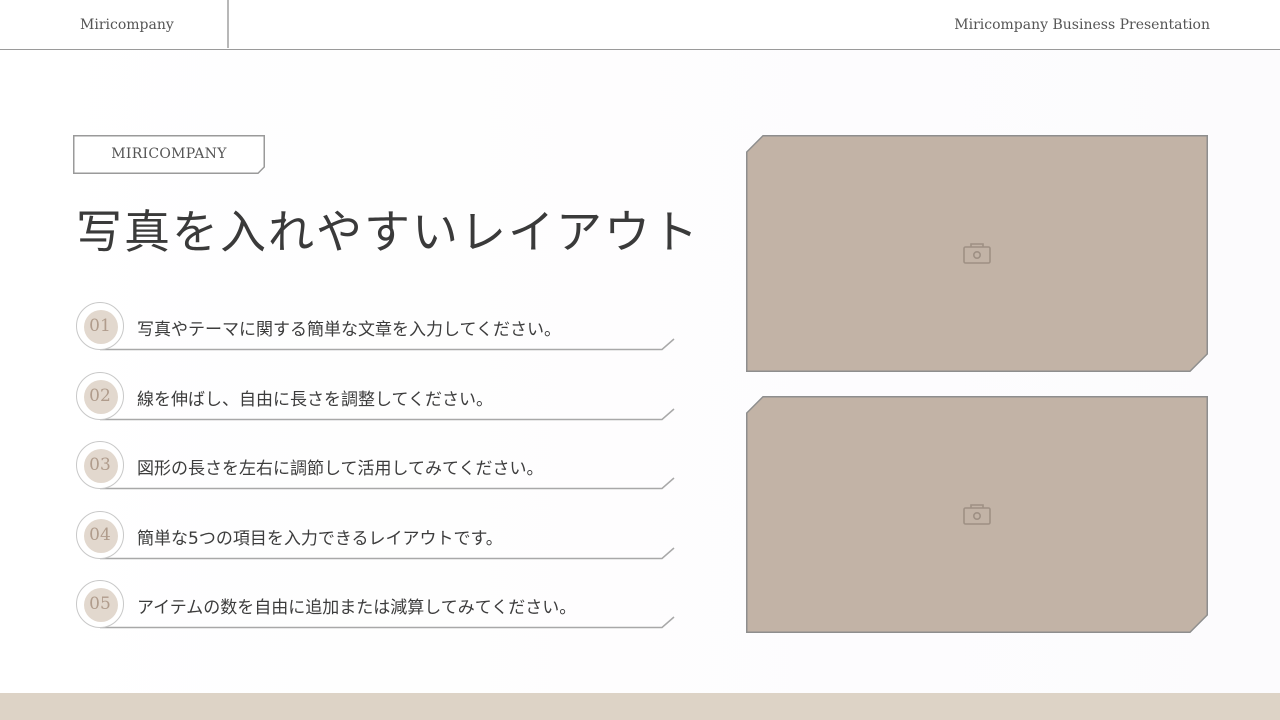  I want to click on item-text: 図形の長さを左右に調節して活用してみてください。, so click(340, 469).